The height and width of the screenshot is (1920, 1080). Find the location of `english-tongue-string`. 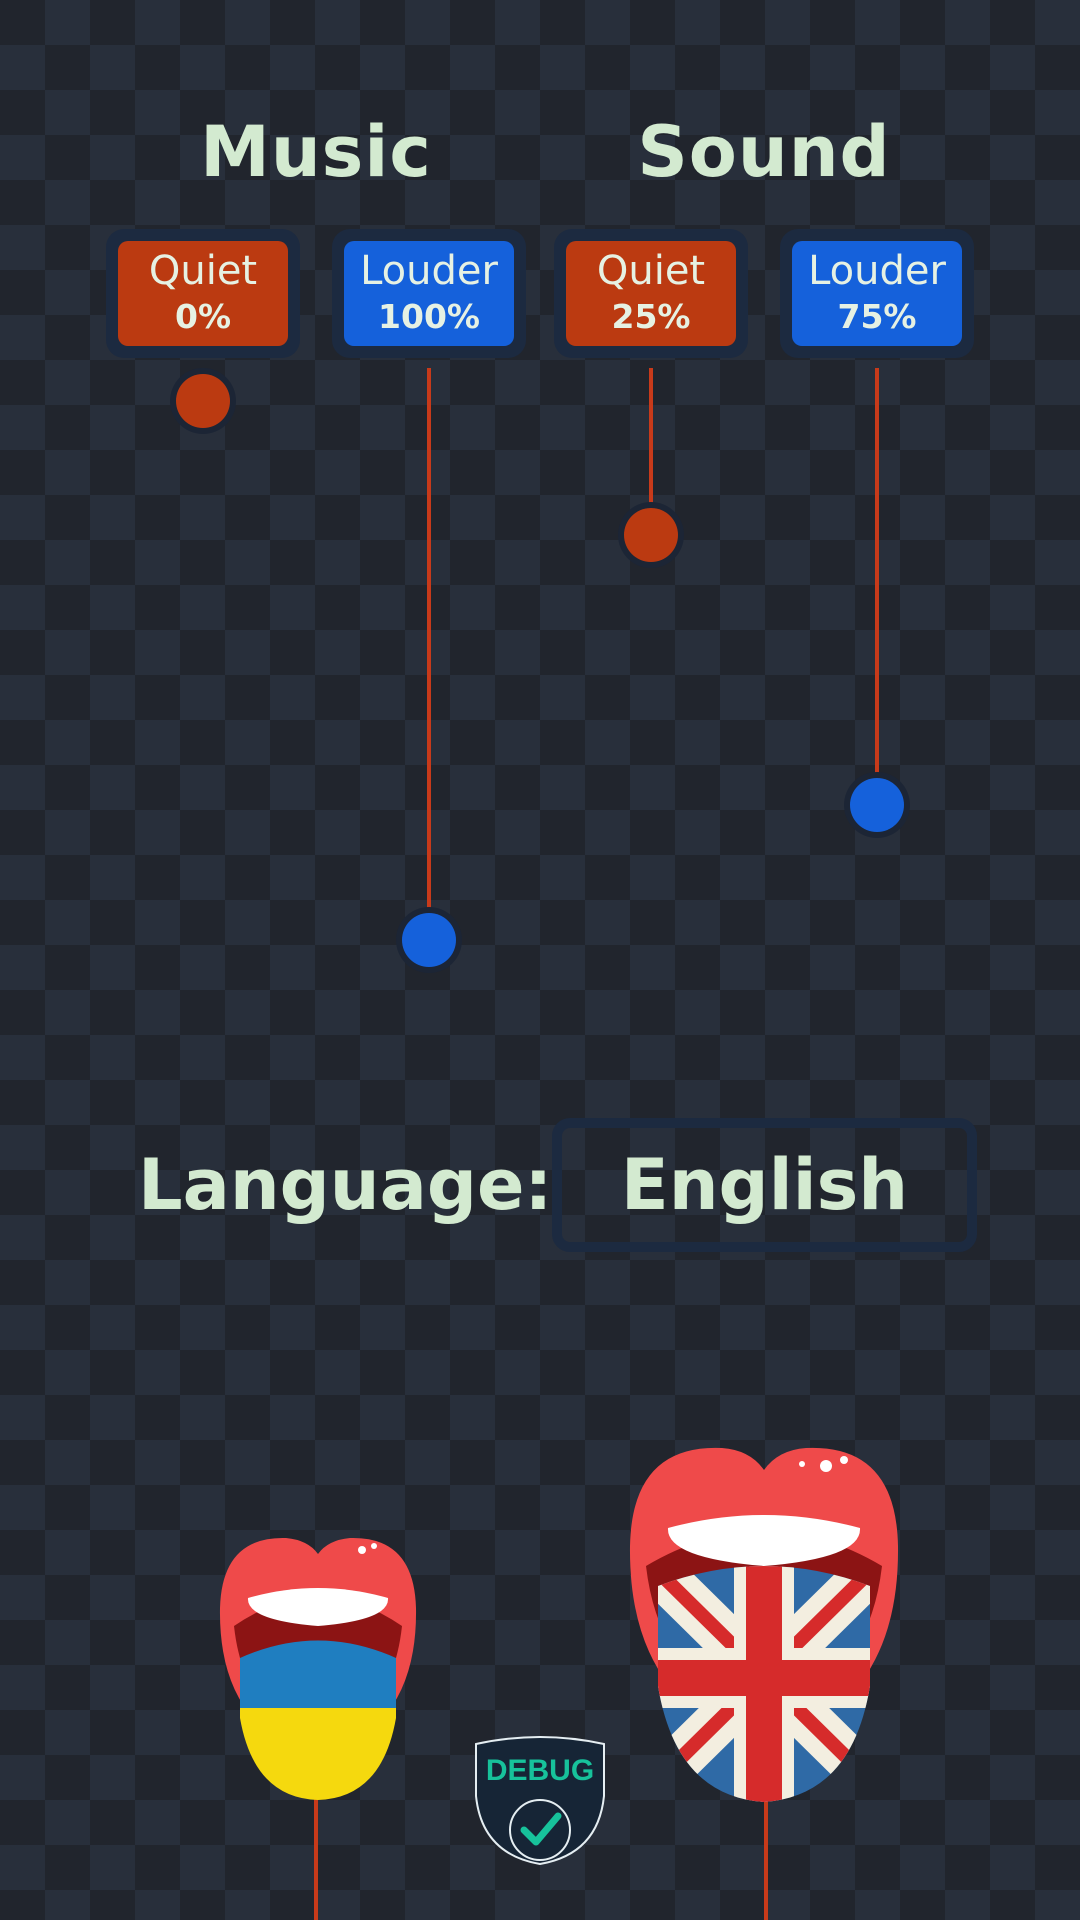

english-tongue-string is located at coordinates (766, 1857).